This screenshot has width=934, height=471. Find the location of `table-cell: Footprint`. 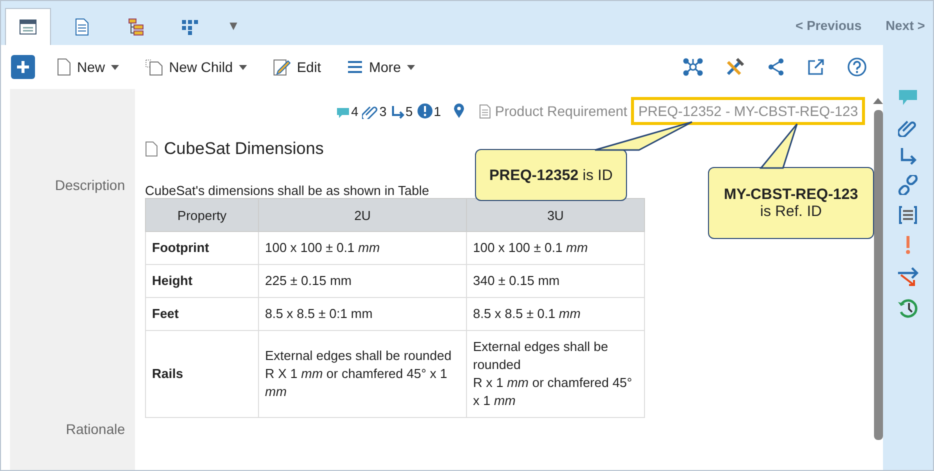

table-cell: Footprint is located at coordinates (202, 248).